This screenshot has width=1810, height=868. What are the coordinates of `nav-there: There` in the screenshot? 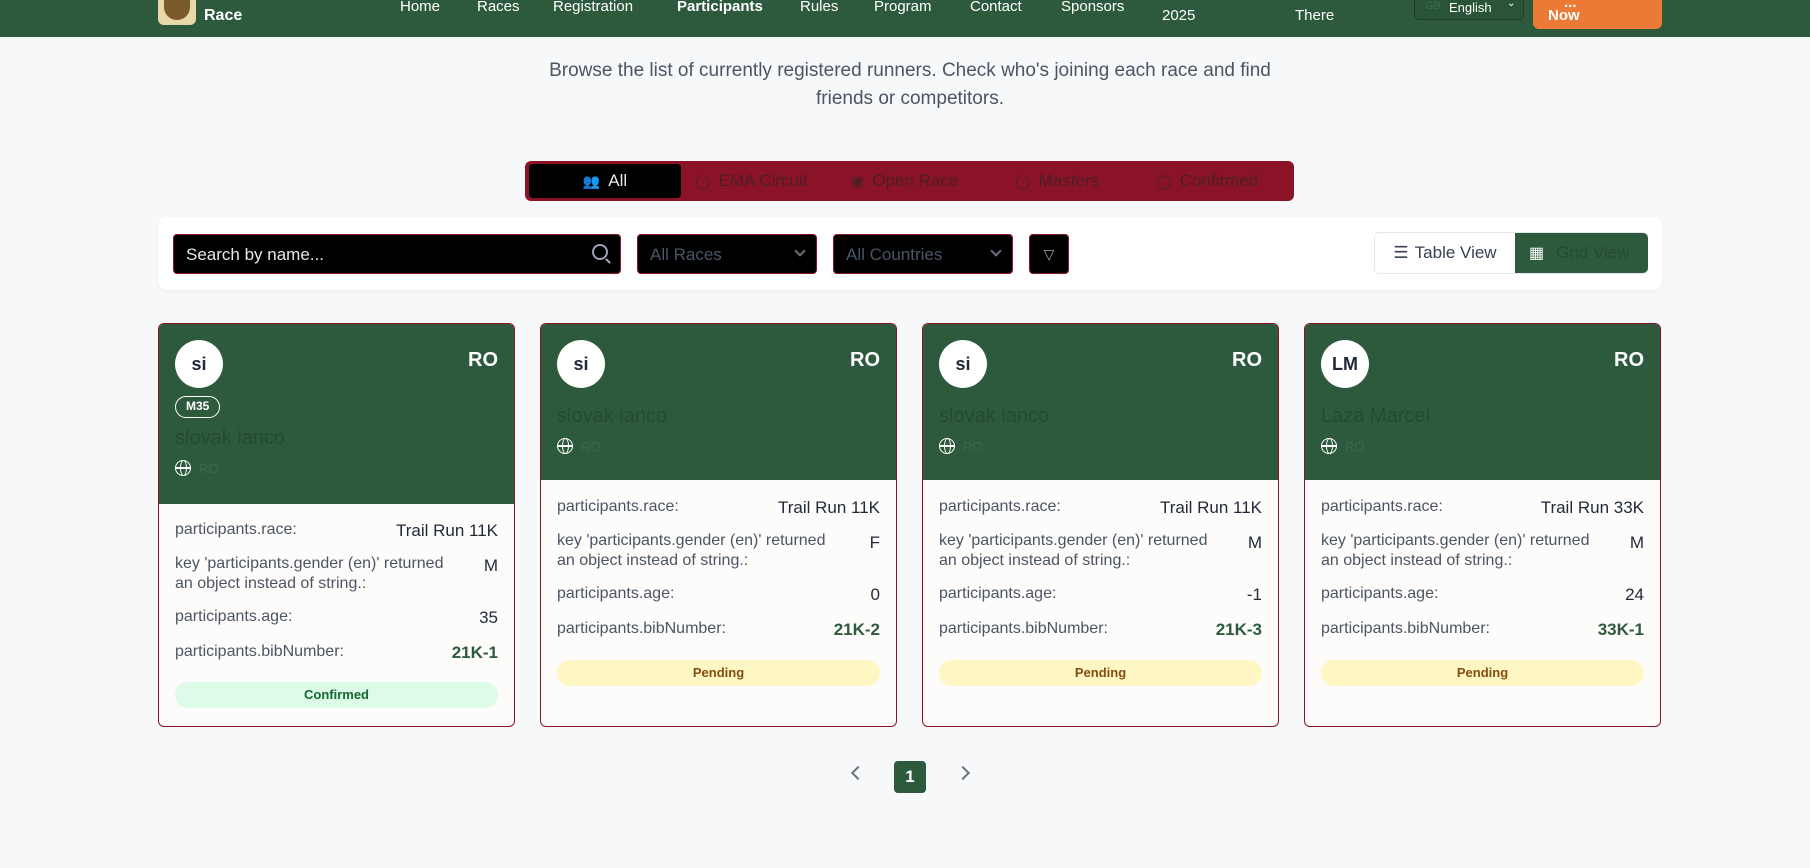 It's located at (1314, 15).